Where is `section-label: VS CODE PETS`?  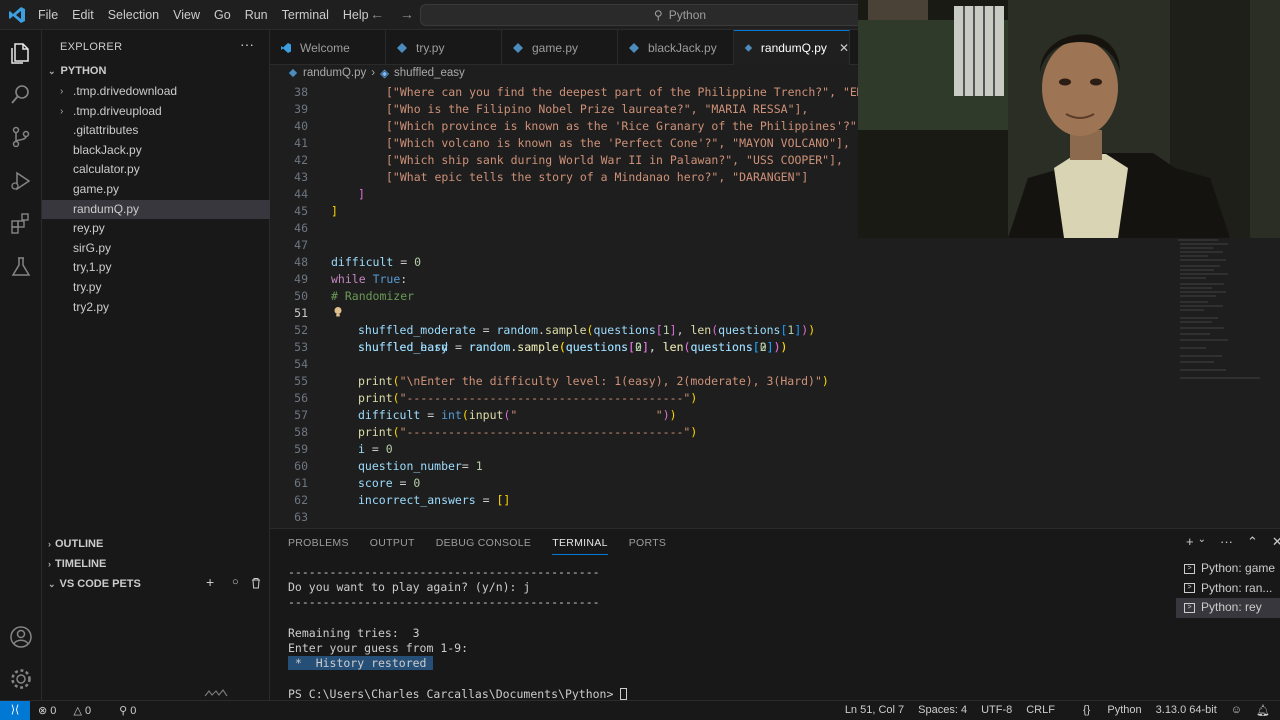
section-label: VS CODE PETS is located at coordinates (100, 584).